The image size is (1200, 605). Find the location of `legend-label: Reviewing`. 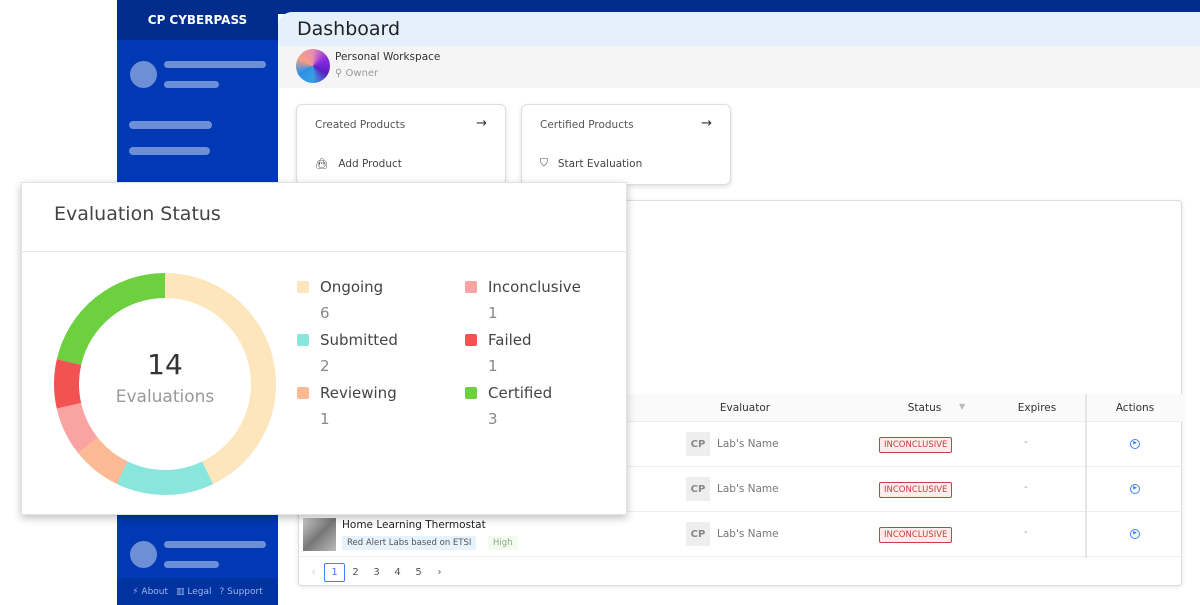

legend-label: Reviewing is located at coordinates (358, 393).